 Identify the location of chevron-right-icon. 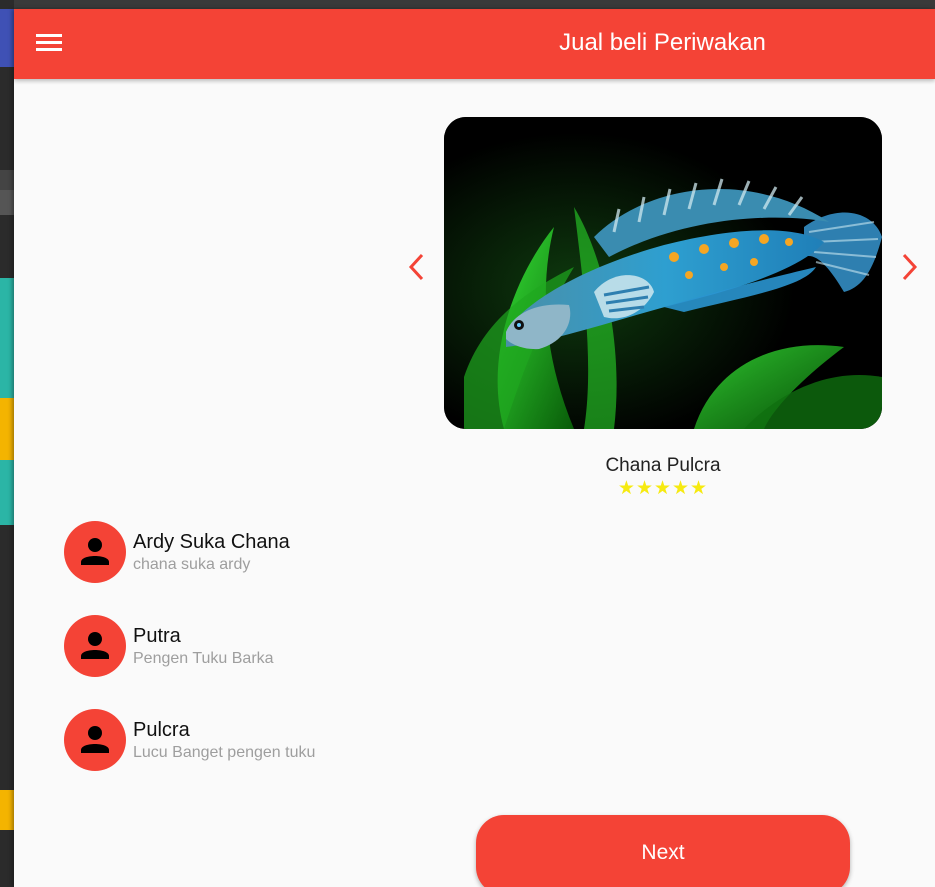
(910, 267).